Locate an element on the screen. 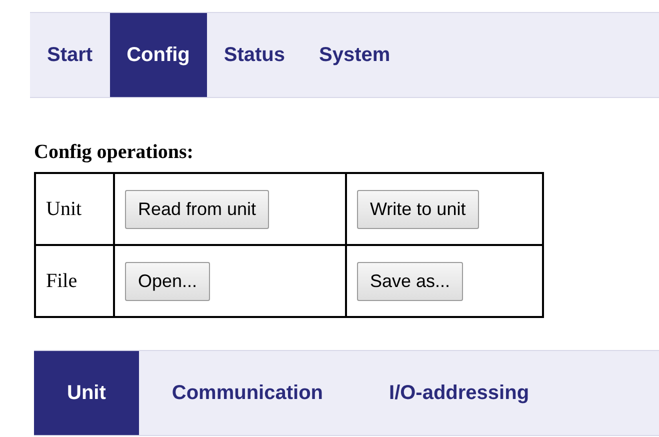  tab: I/O-addressing is located at coordinates (459, 393).